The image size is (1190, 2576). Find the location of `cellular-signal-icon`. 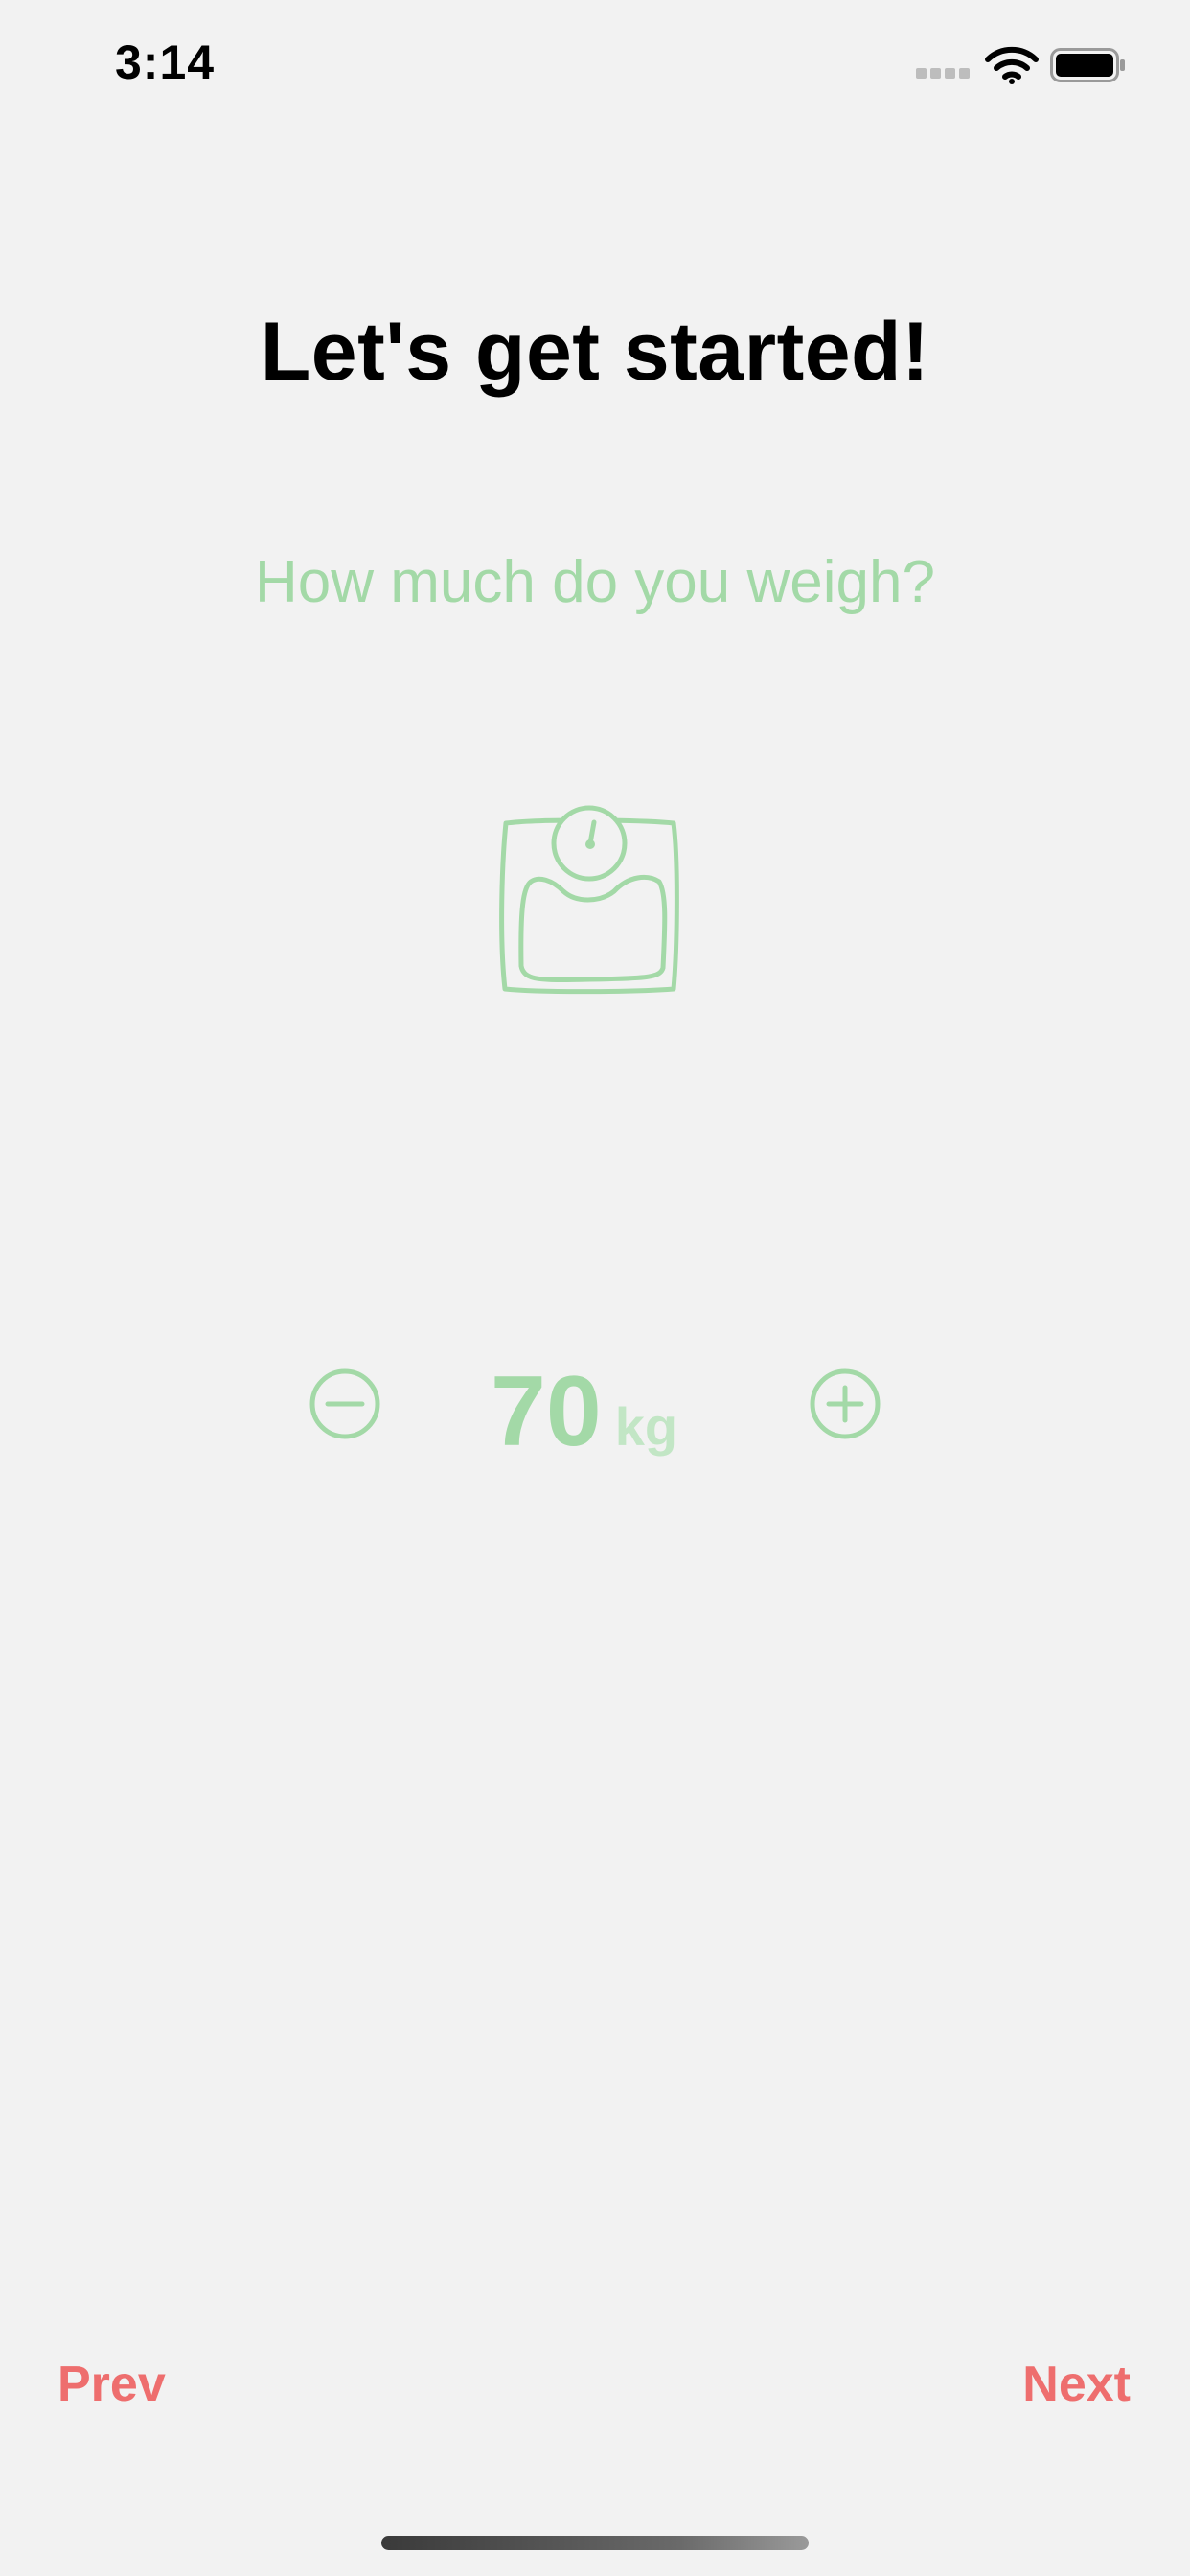

cellular-signal-icon is located at coordinates (944, 74).